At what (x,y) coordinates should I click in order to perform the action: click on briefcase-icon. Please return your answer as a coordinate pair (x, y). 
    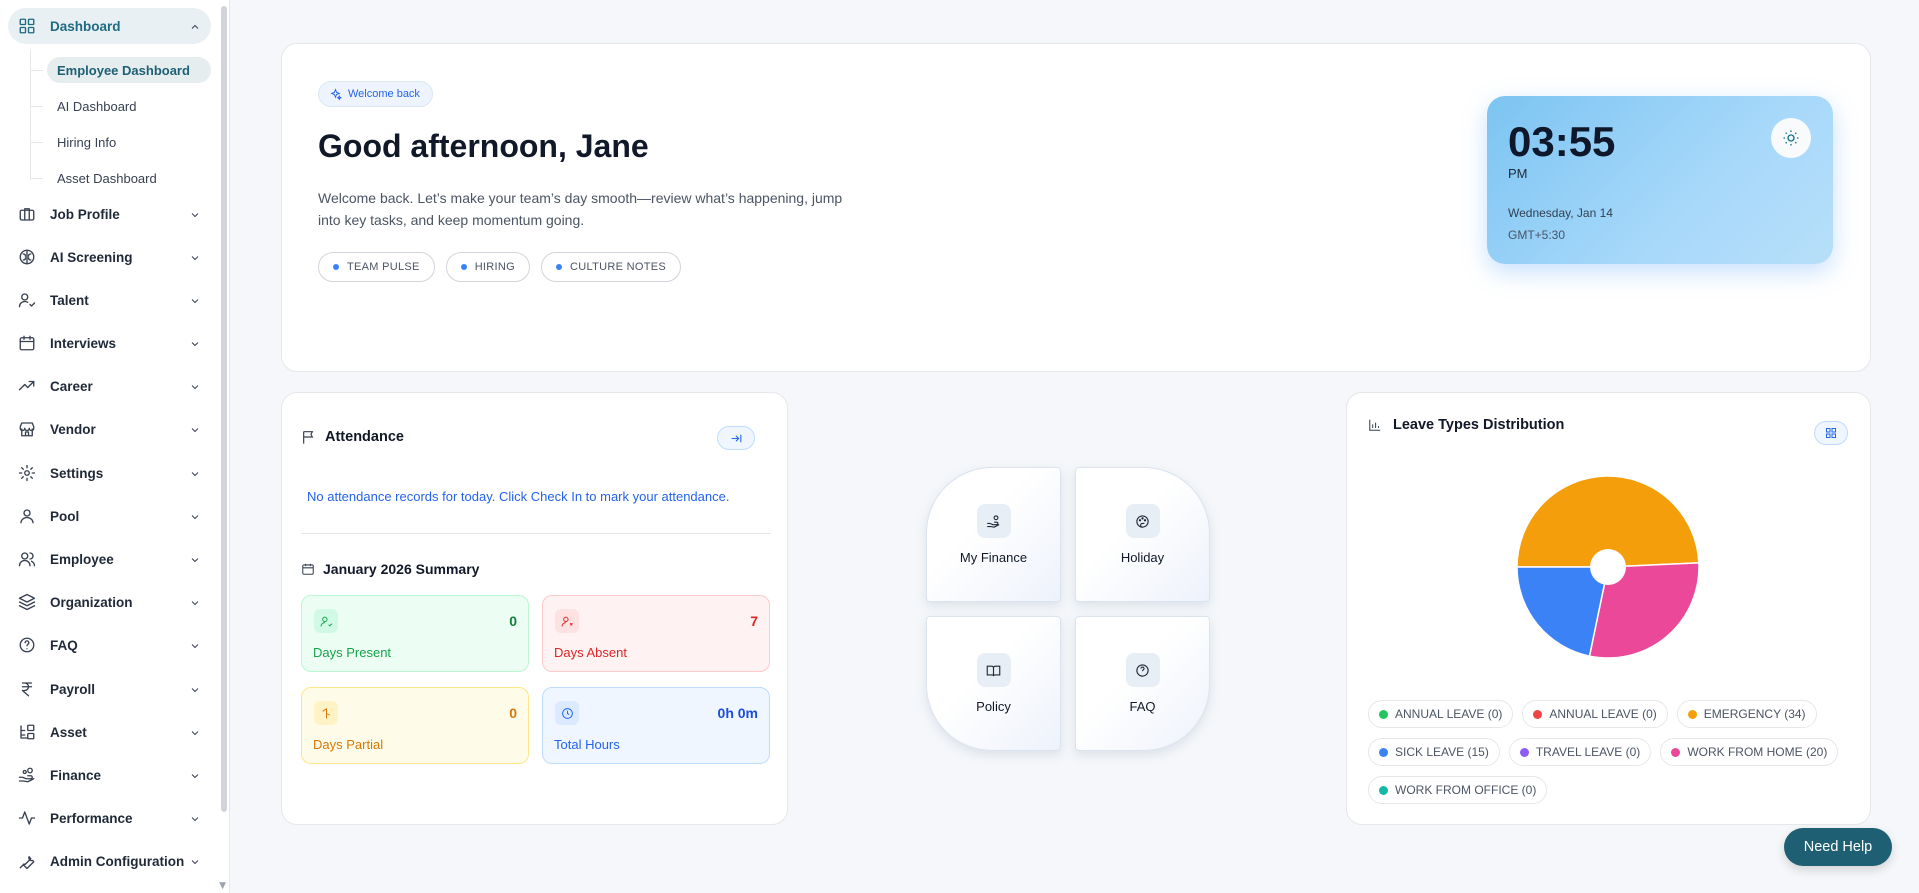
    Looking at the image, I should click on (27, 214).